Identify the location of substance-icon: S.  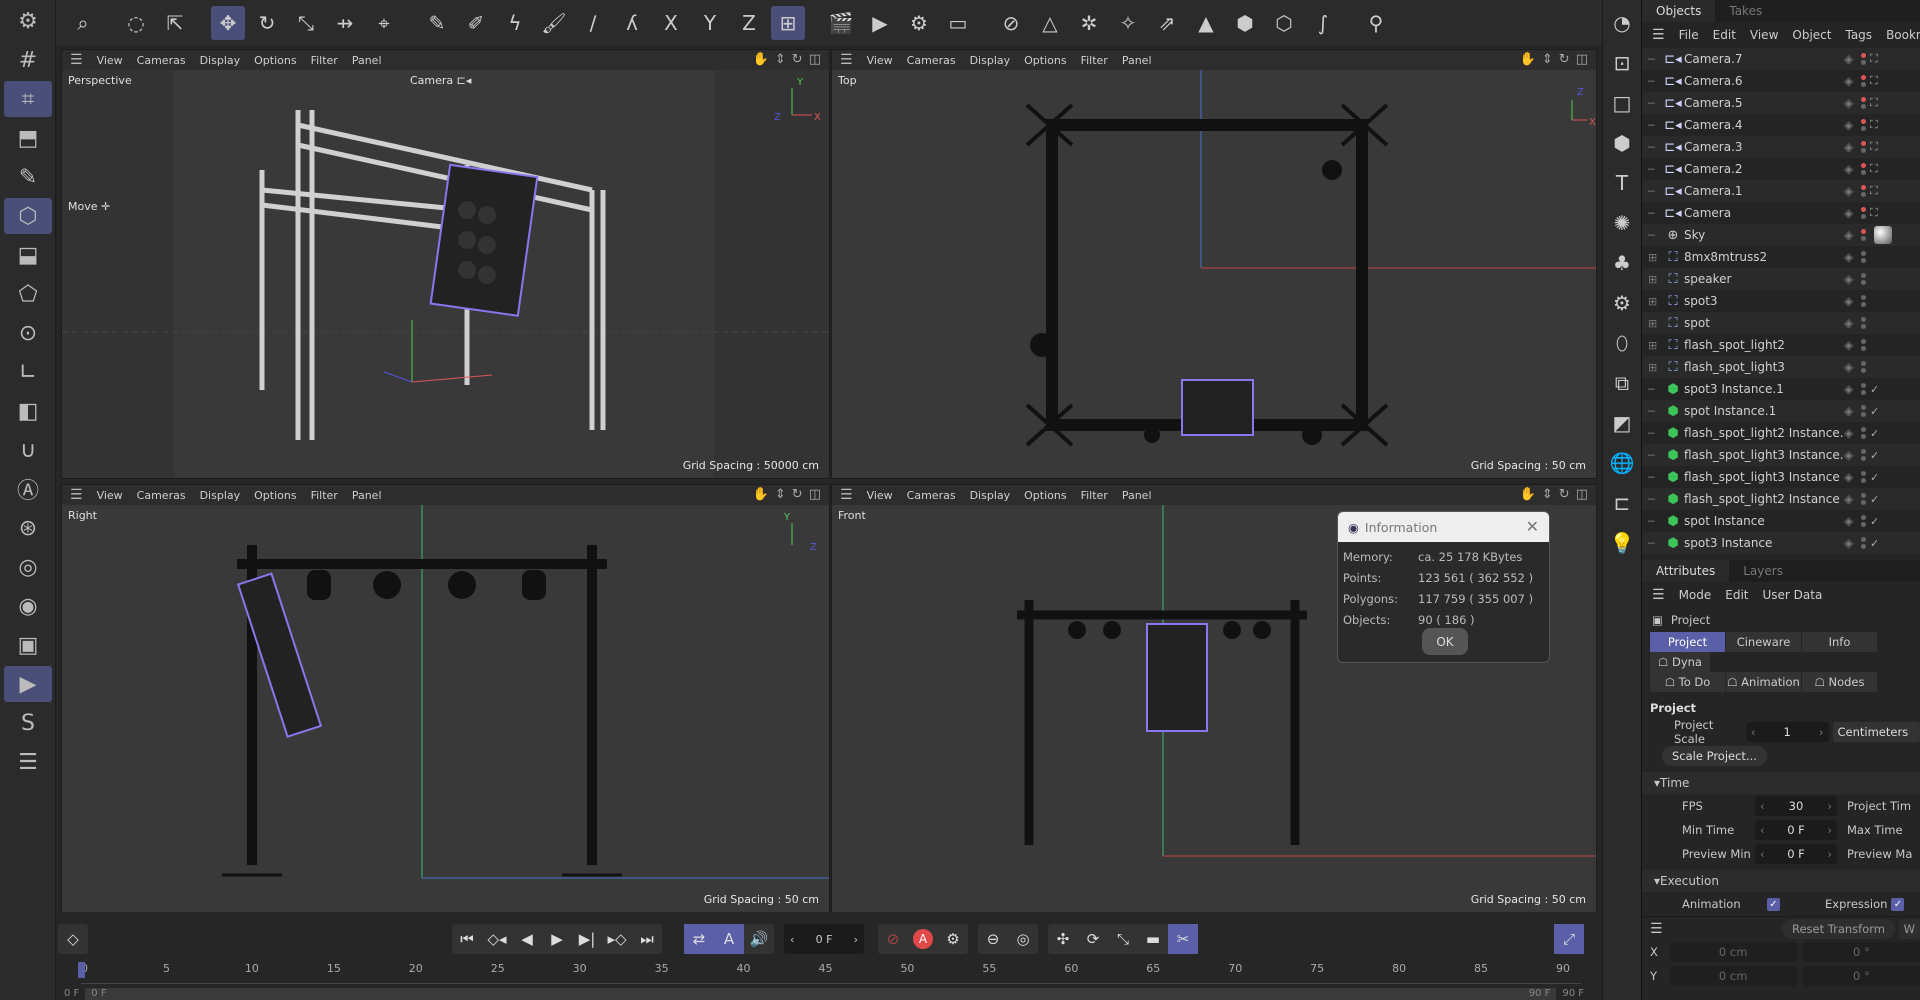
(28, 723).